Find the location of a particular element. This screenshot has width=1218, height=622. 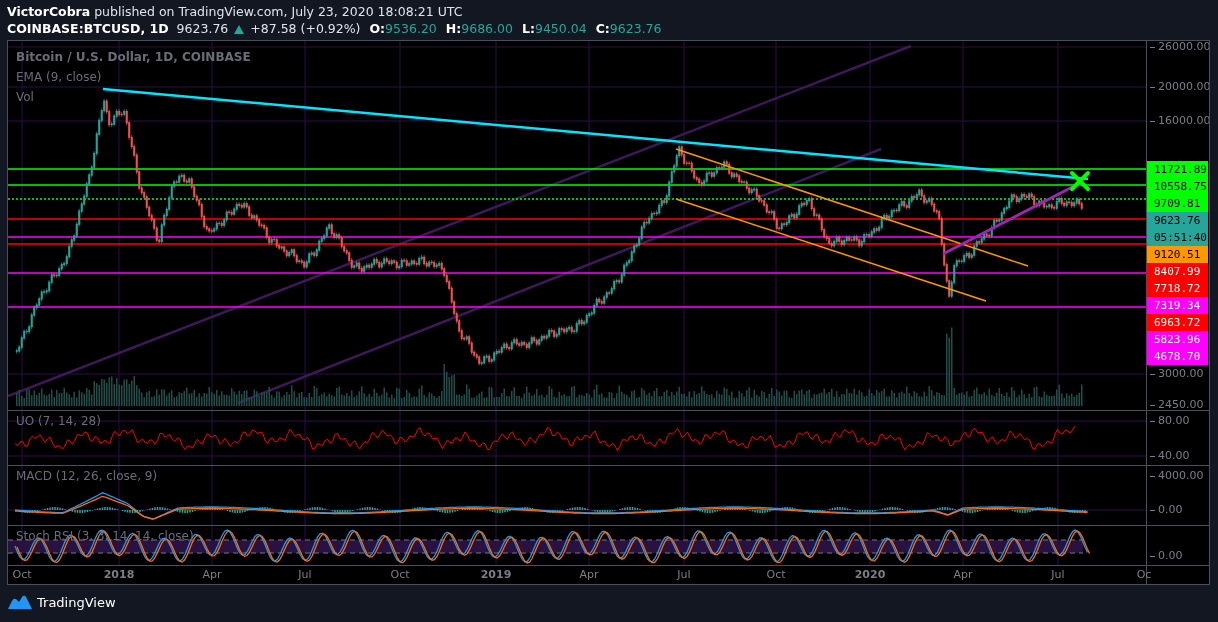

axis-label: 26000.00 is located at coordinates (1179, 47).